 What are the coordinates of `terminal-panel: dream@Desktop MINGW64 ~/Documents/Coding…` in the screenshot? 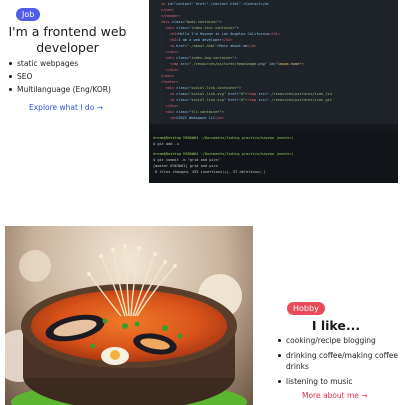 It's located at (273, 157).